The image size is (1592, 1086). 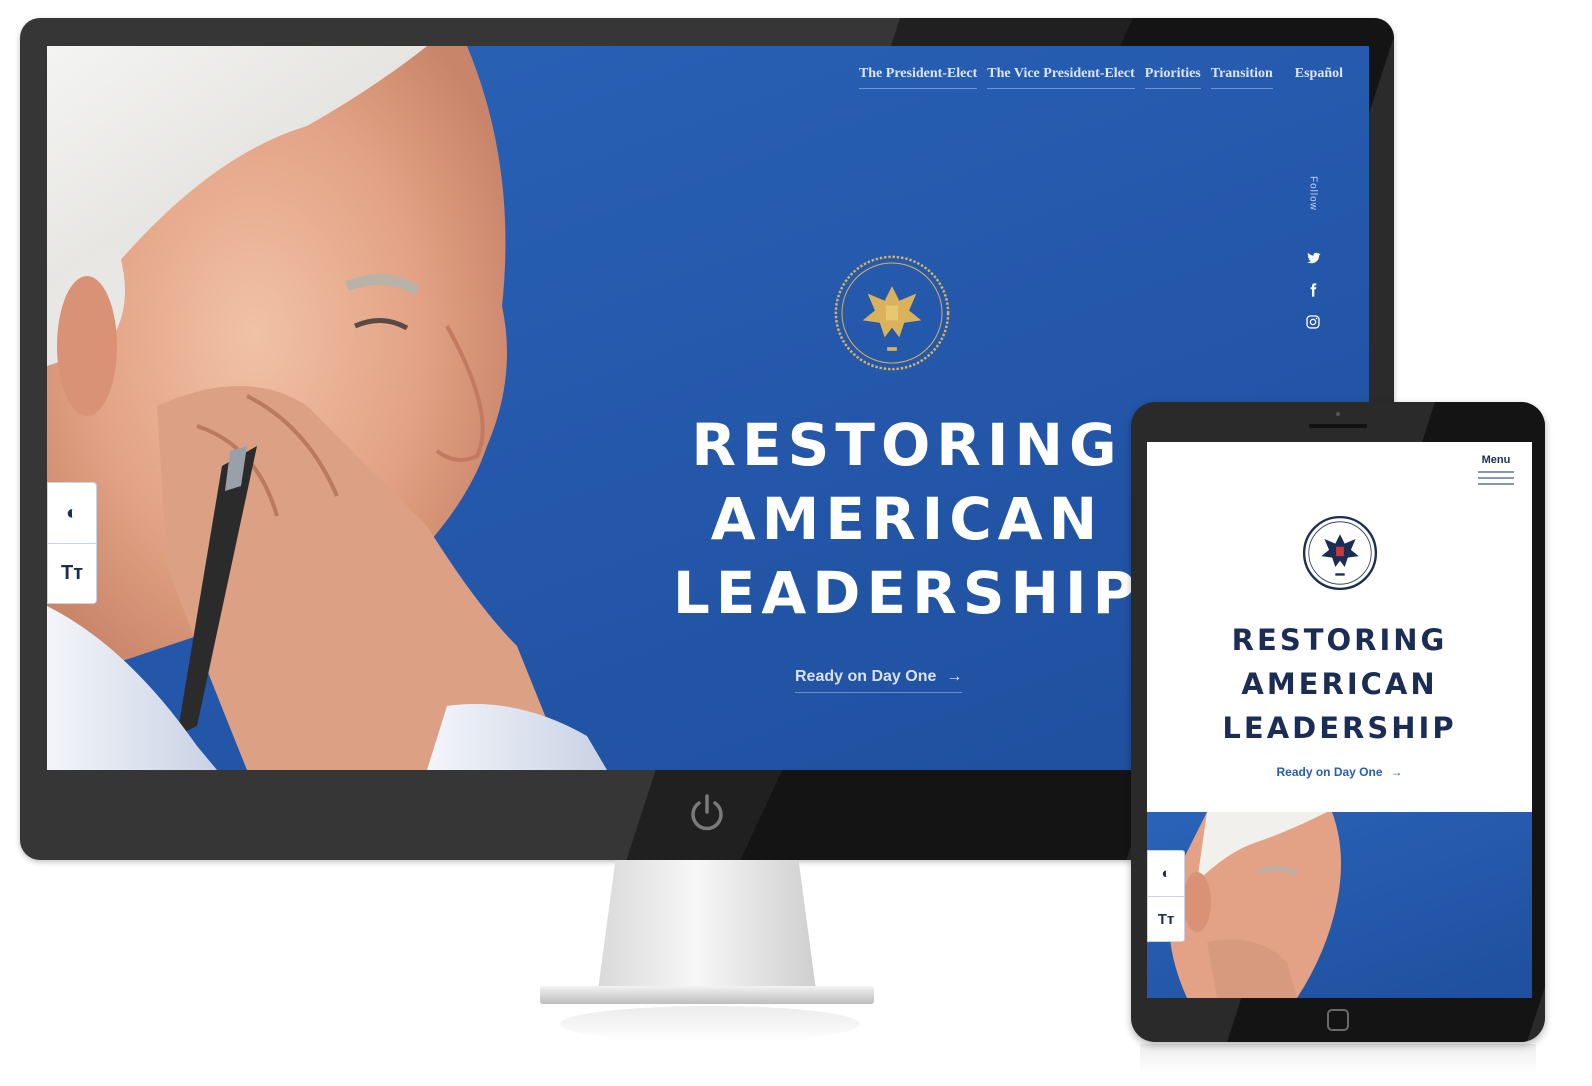 I want to click on nav-link-transition: Transition, so click(x=1241, y=77).